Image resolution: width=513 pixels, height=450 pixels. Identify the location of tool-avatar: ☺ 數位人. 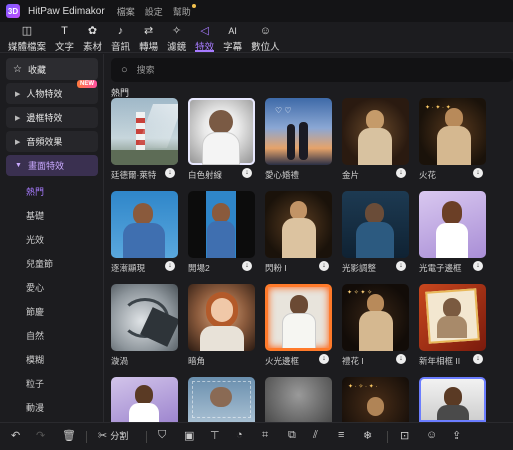
(265, 37).